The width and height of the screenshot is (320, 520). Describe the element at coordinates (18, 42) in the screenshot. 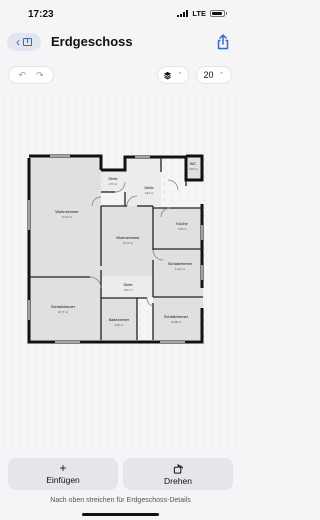

I see `chevron-left-icon: ‹` at that location.